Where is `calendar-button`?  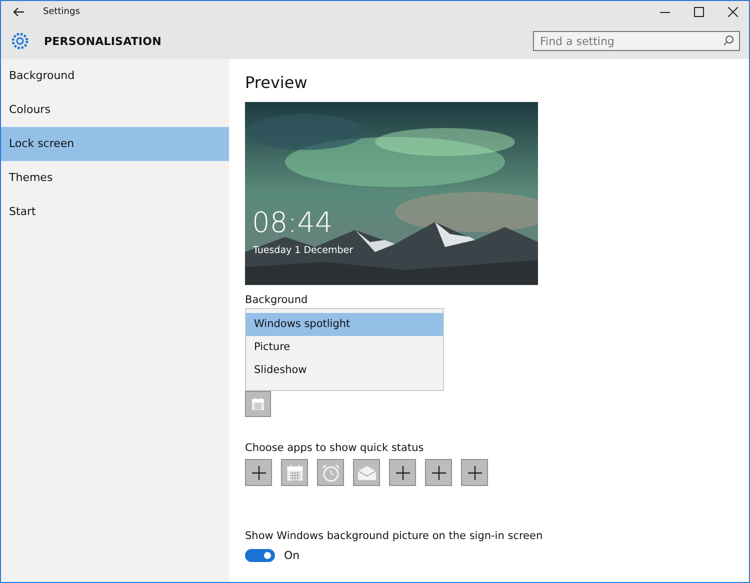 calendar-button is located at coordinates (258, 404).